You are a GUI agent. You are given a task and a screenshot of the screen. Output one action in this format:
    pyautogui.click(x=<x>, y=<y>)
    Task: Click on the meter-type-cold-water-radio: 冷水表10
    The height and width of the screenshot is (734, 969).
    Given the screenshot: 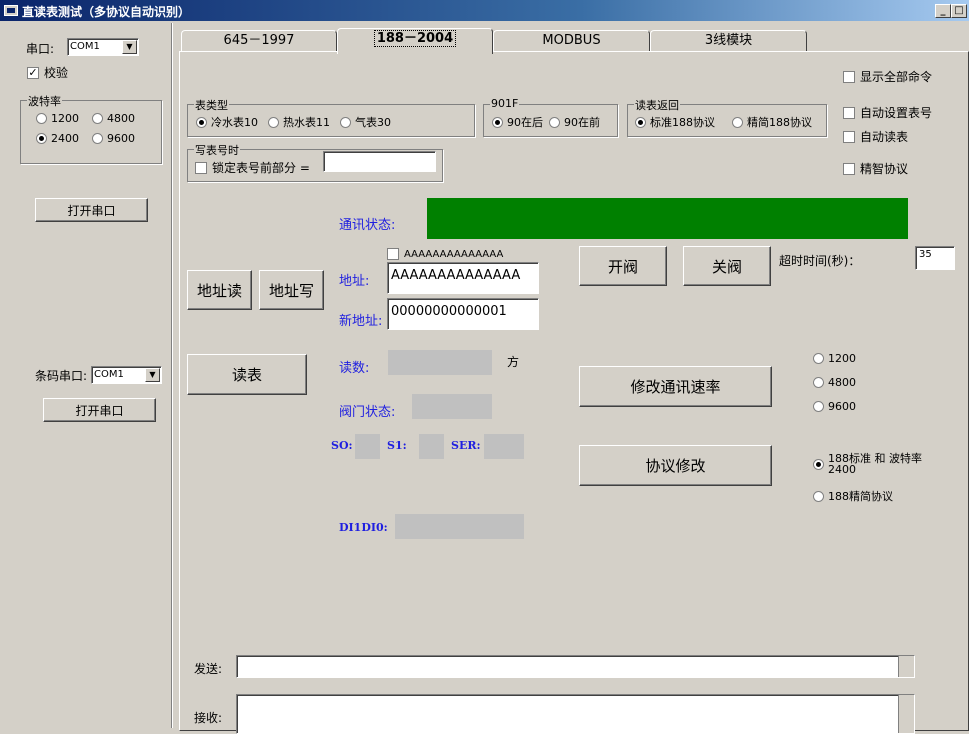 What is the action you would take?
    pyautogui.click(x=227, y=122)
    